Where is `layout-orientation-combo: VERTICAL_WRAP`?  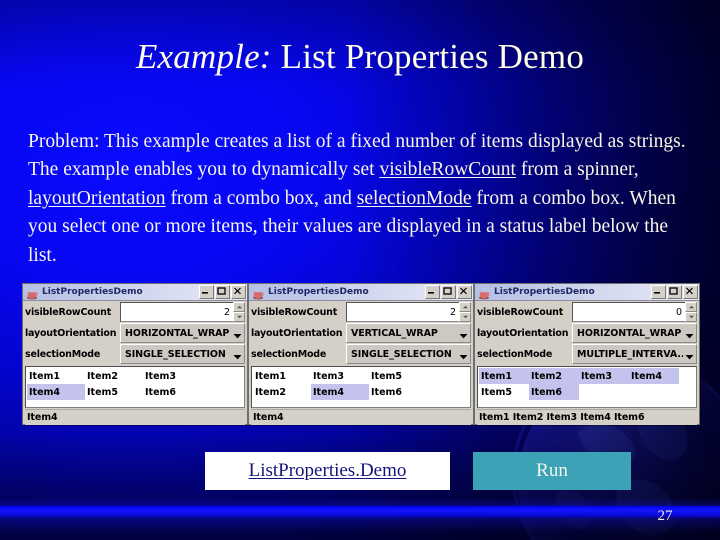 layout-orientation-combo: VERTICAL_WRAP is located at coordinates (408, 333).